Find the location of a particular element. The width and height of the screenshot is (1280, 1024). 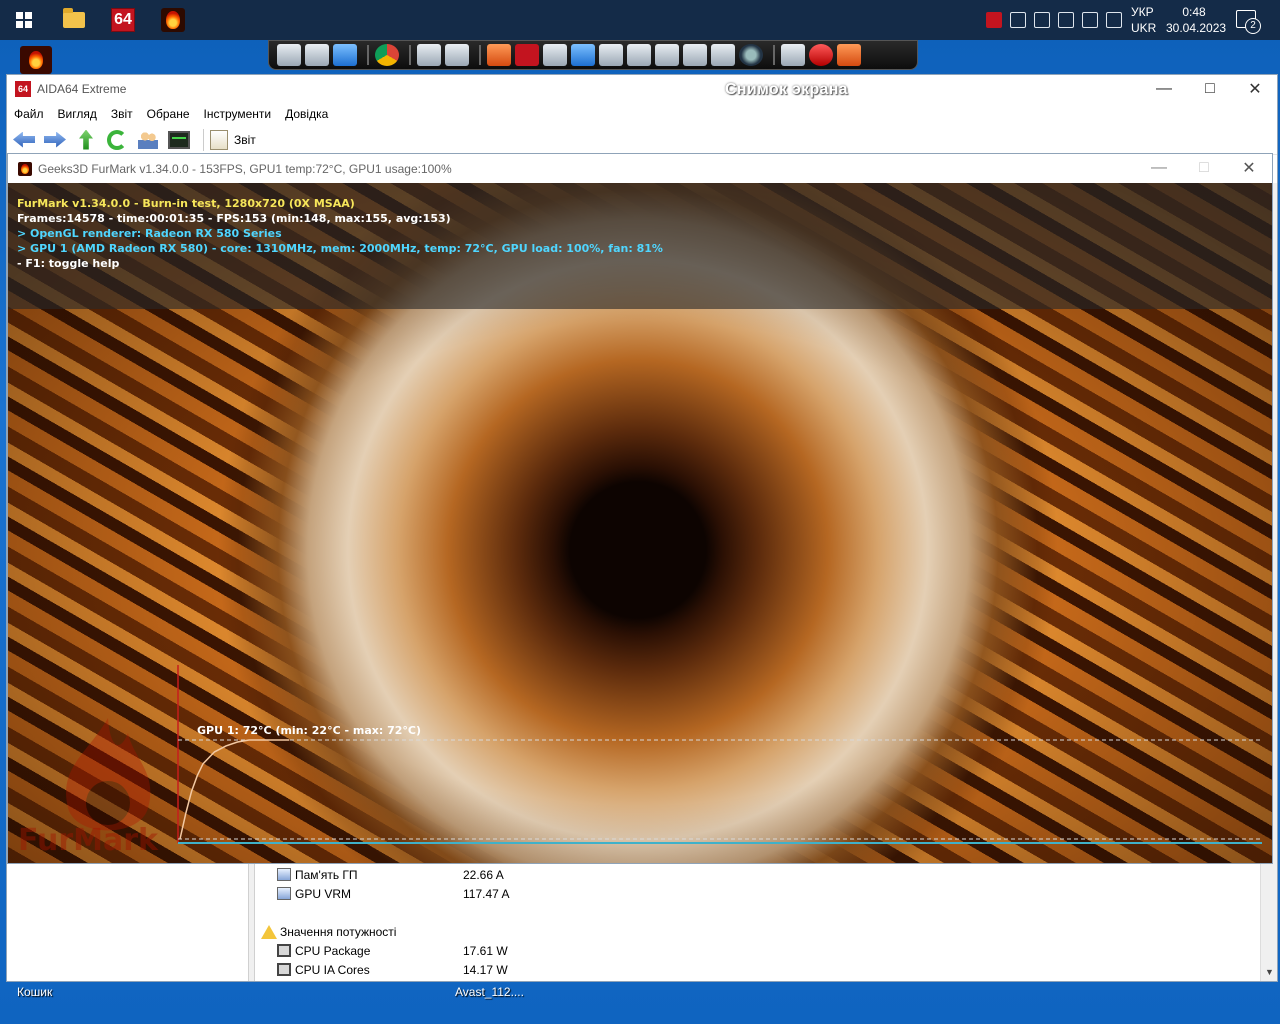

chrome-icon is located at coordinates (387, 55).